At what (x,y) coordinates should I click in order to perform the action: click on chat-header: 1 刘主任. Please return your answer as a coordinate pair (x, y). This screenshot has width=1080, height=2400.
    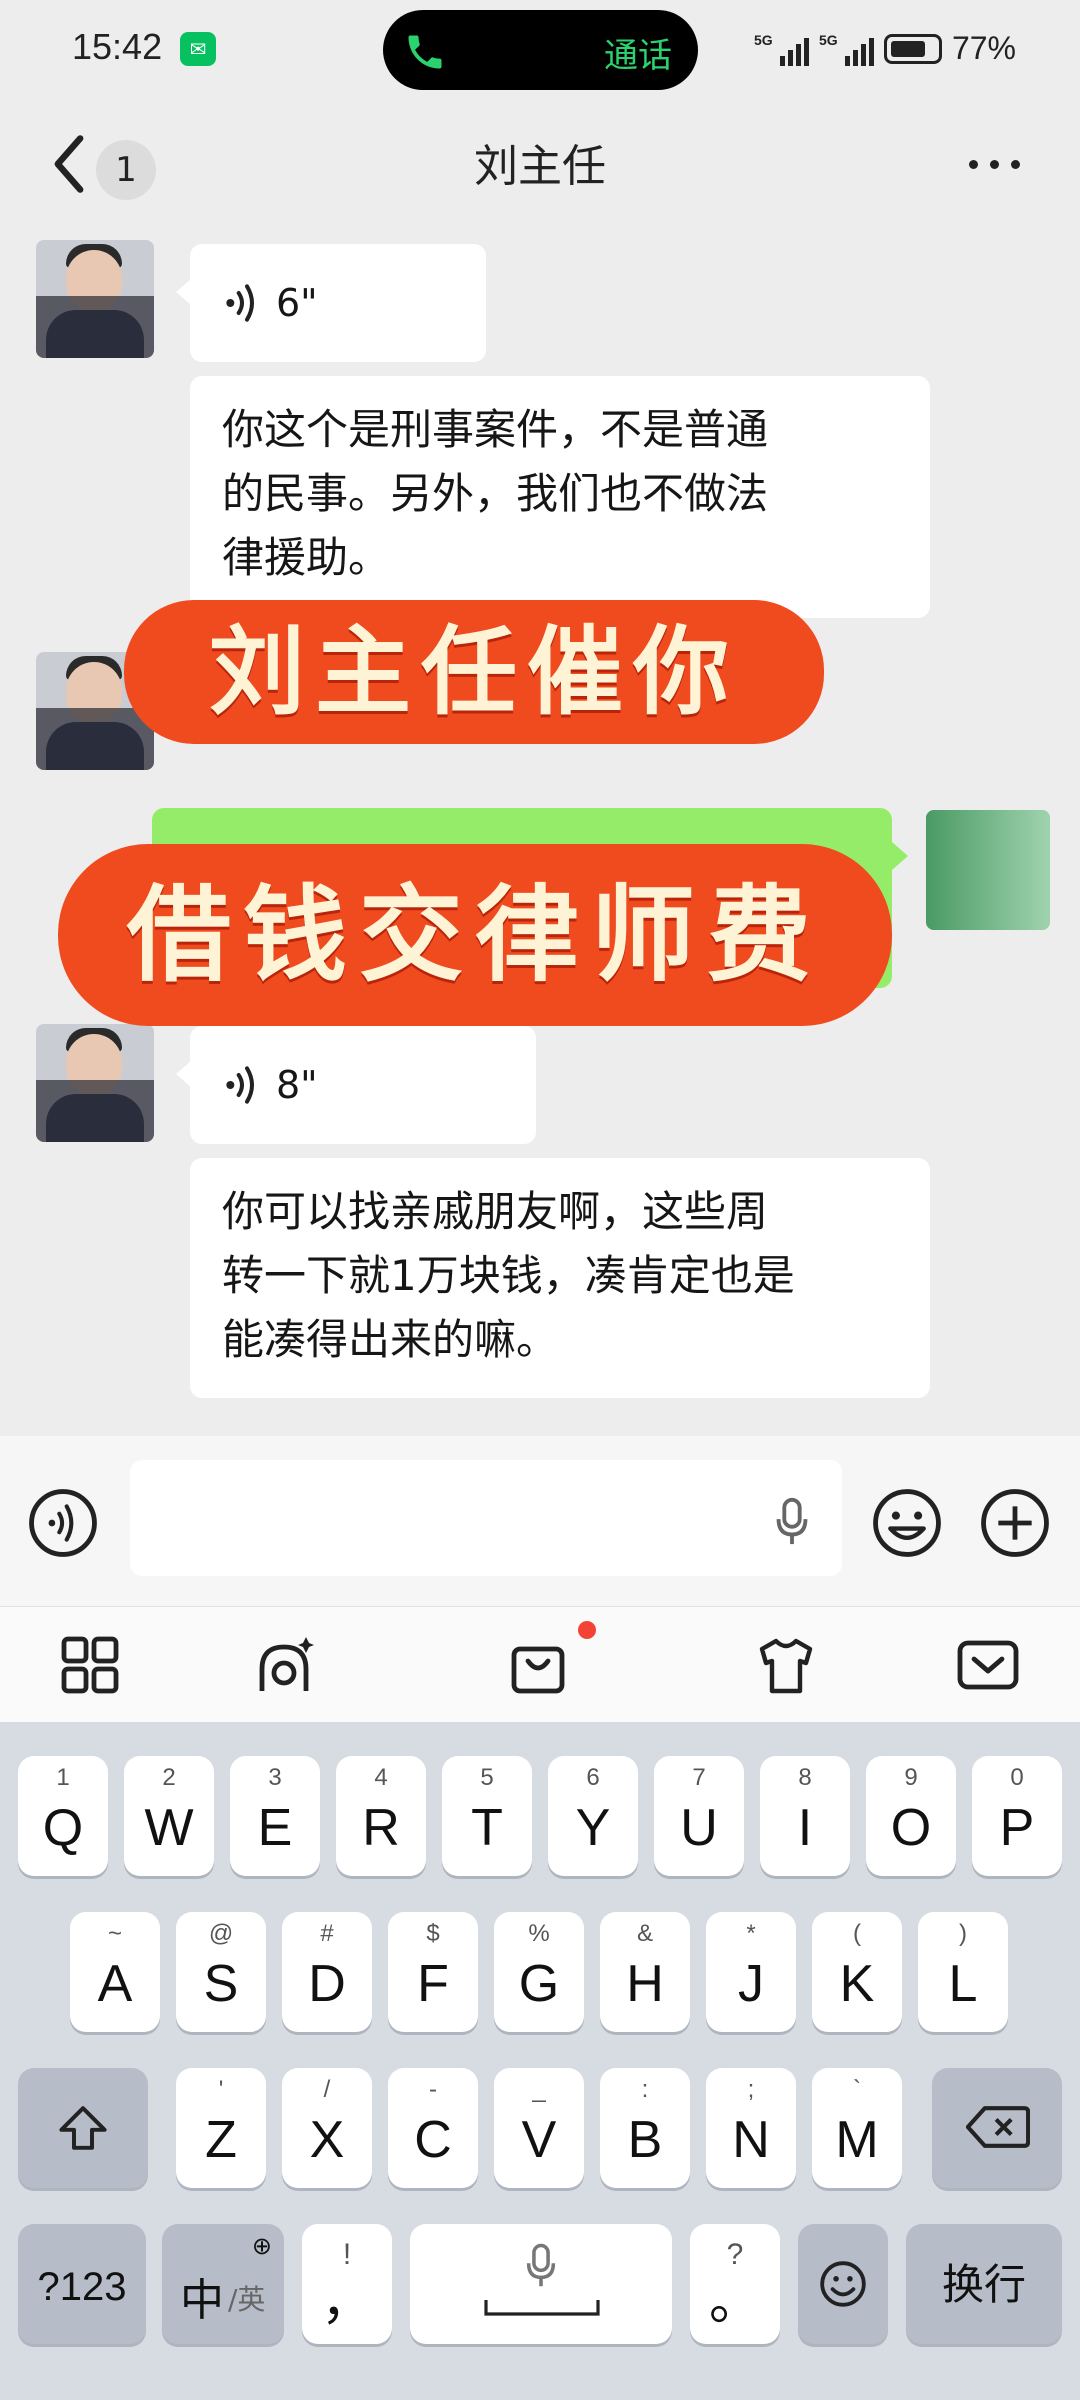
    Looking at the image, I should click on (540, 165).